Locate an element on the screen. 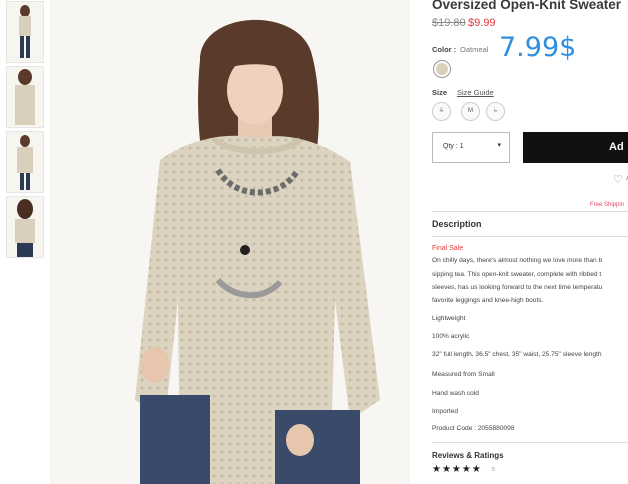 The height and width of the screenshot is (484, 628). color-label: Color : is located at coordinates (444, 49).